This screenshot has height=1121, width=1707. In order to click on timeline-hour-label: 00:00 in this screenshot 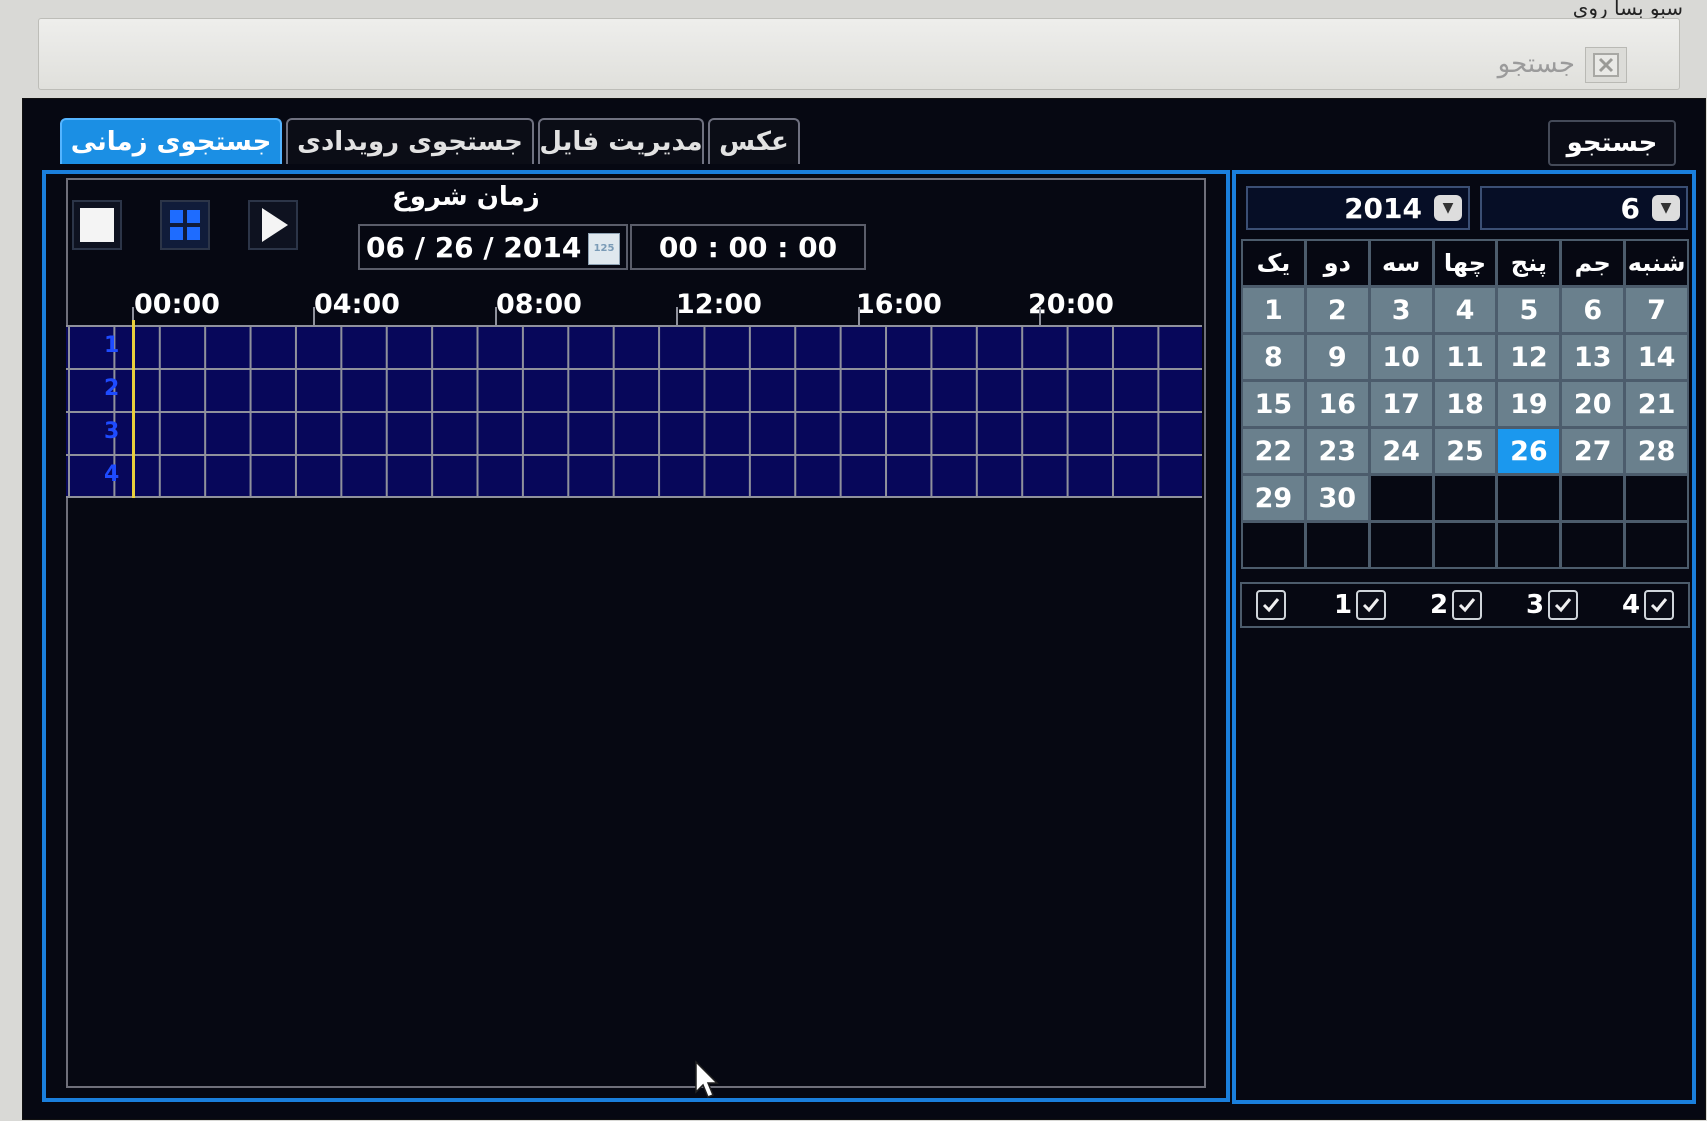, I will do `click(177, 304)`.